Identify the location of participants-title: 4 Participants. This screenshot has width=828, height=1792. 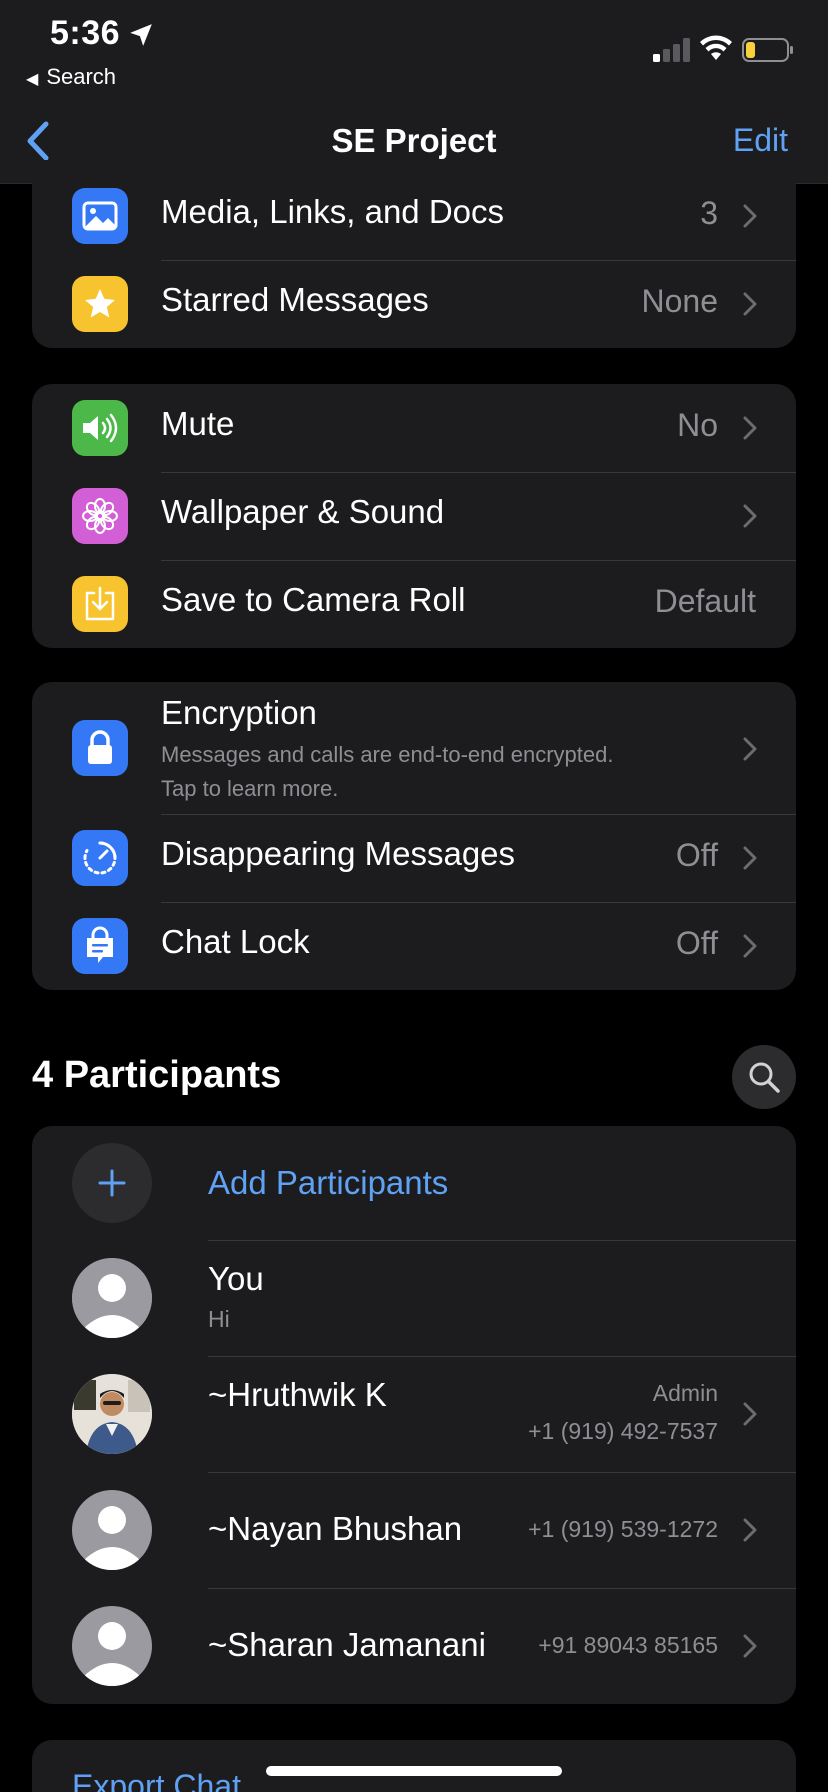
(157, 1075).